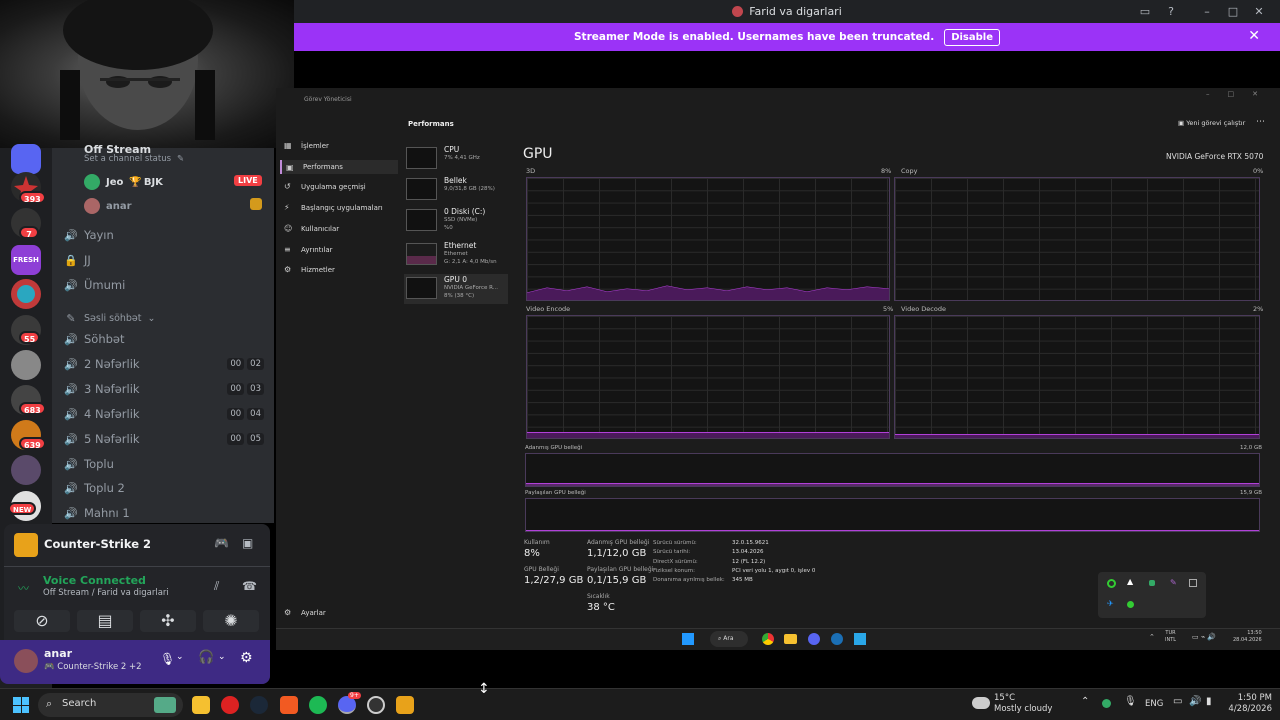 The image size is (1280, 720). Describe the element at coordinates (21, 705) in the screenshot. I see `start-button` at that location.